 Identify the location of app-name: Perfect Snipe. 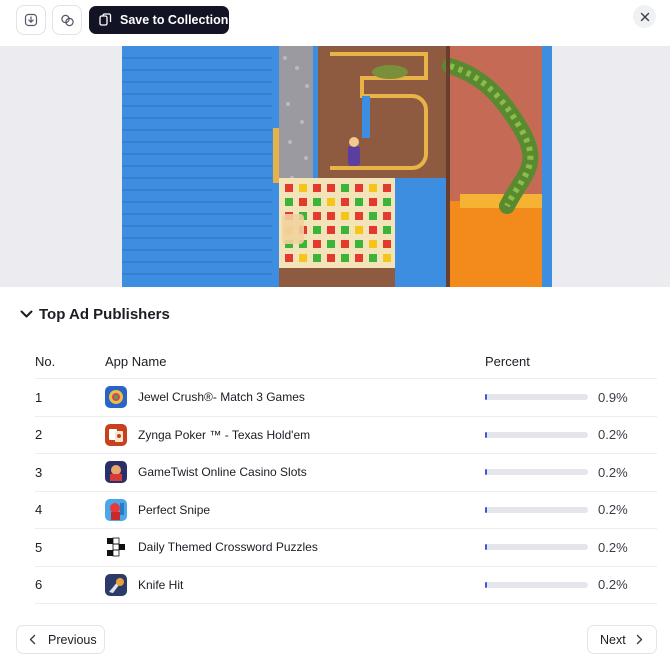
(174, 510).